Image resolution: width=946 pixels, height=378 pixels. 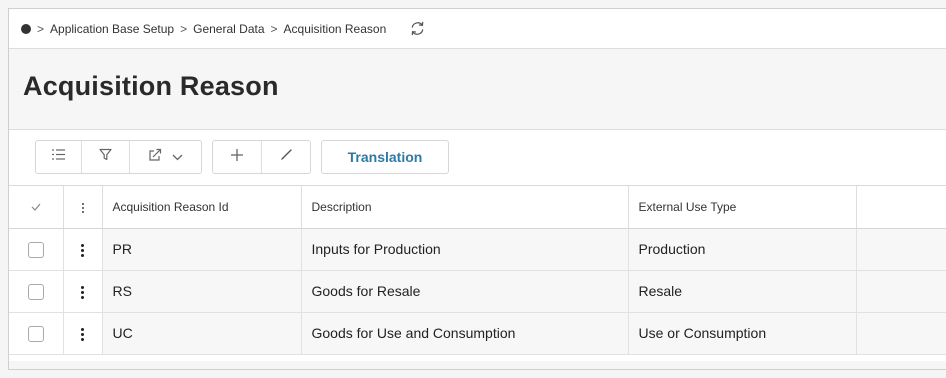 I want to click on select-all-header, so click(x=36, y=207).